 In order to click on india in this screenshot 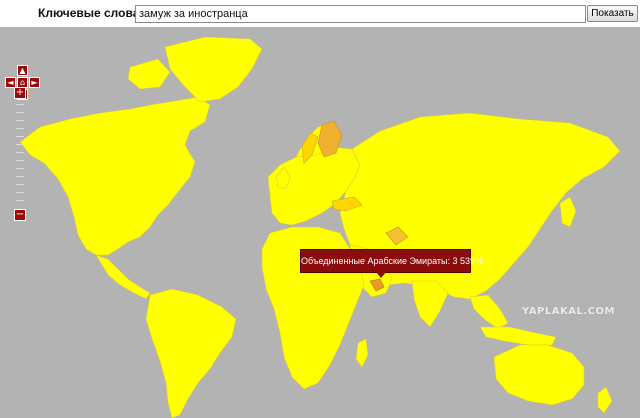, I will do `click(430, 304)`.